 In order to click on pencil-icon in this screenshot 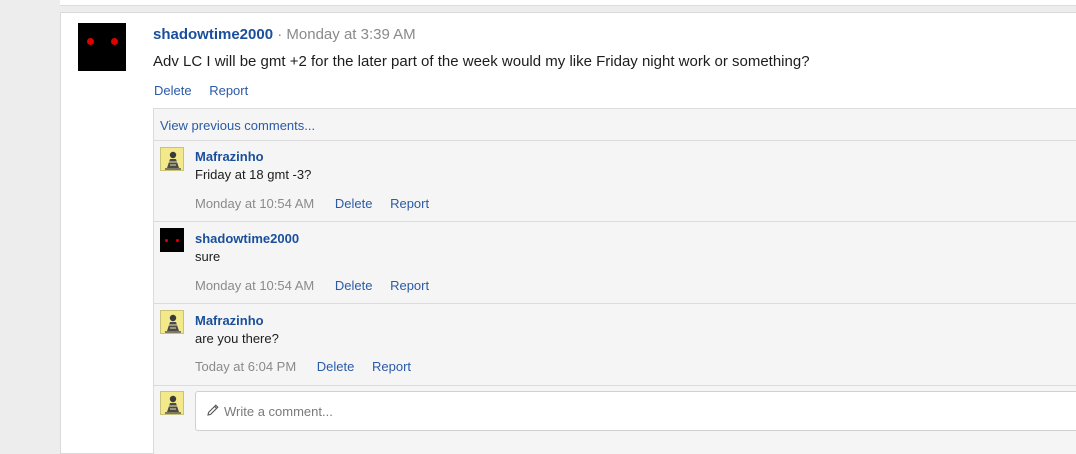, I will do `click(213, 410)`.